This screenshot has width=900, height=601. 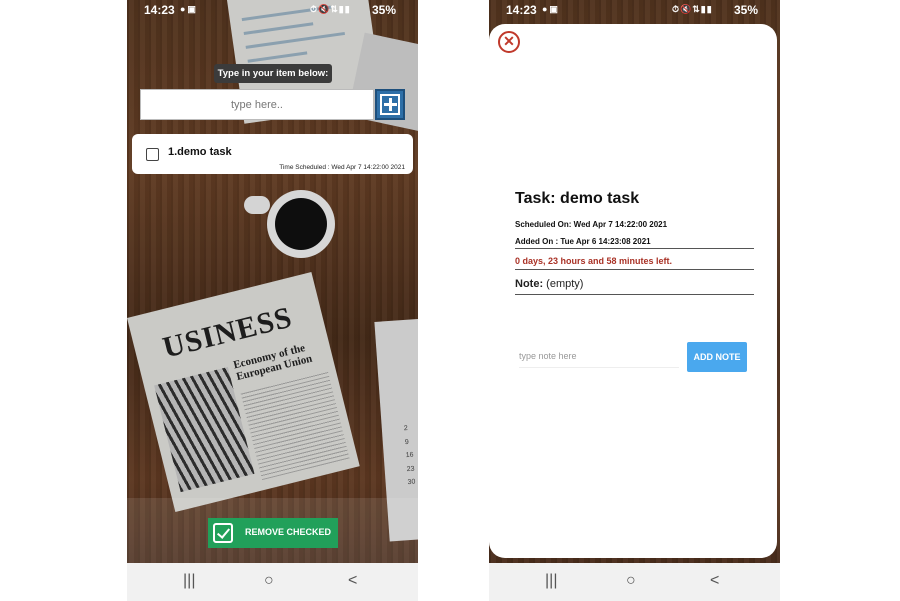 I want to click on item-input, so click(x=257, y=104).